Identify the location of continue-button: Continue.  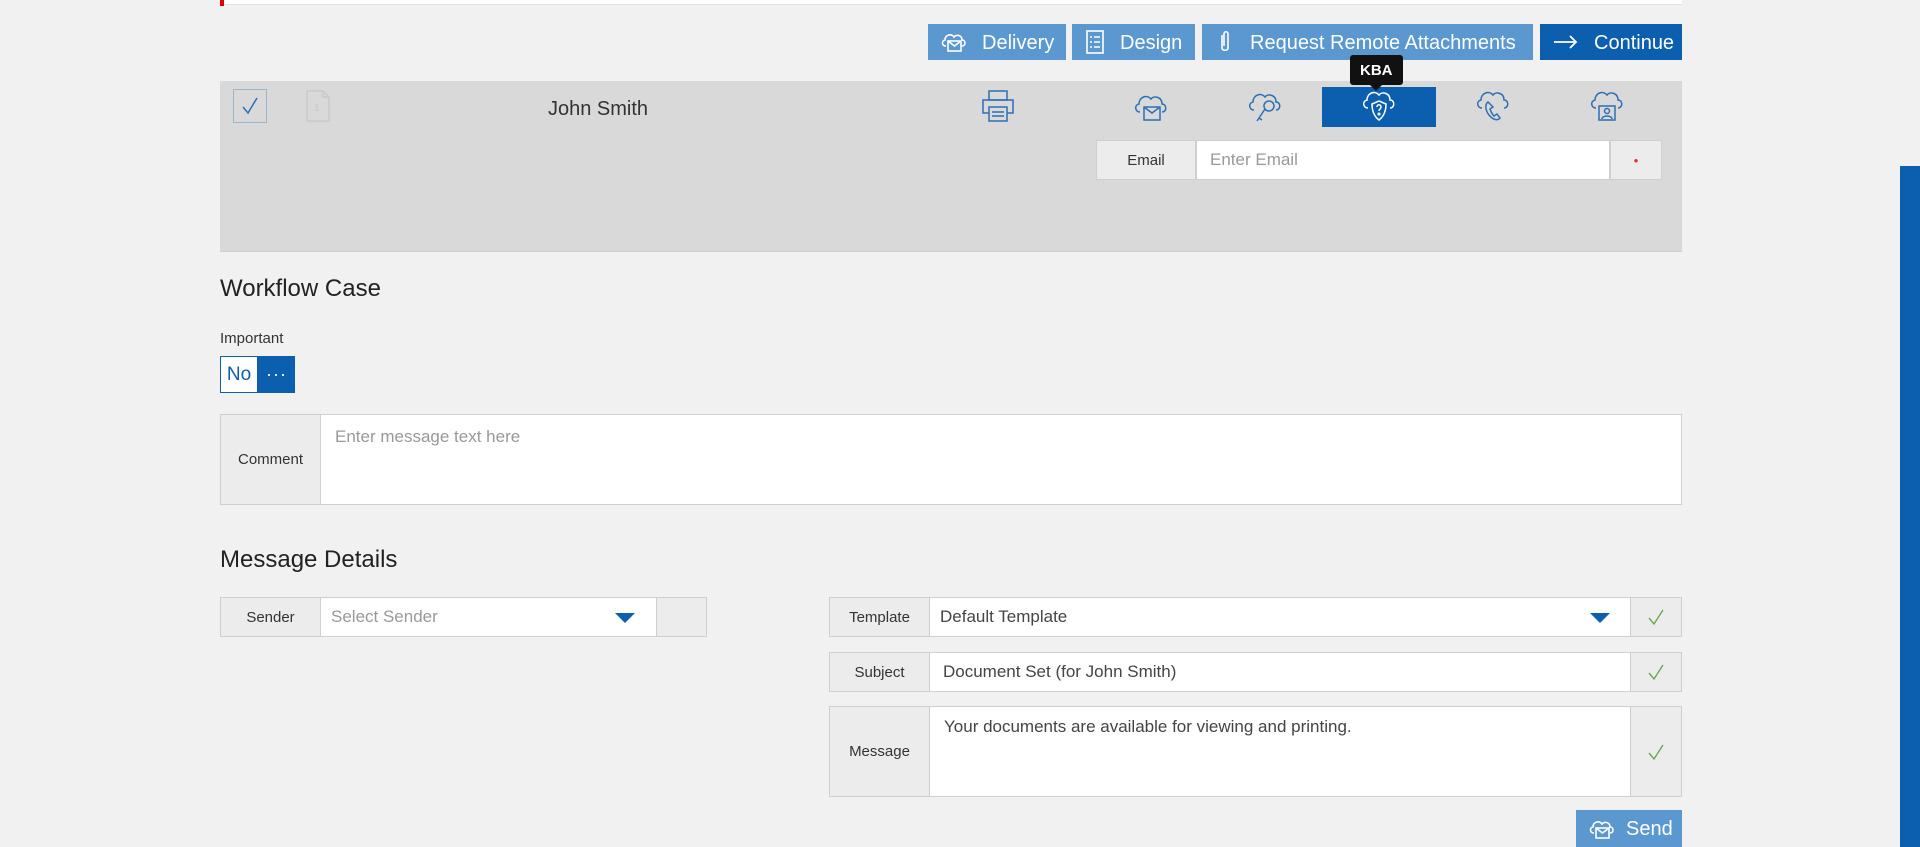
(1611, 42).